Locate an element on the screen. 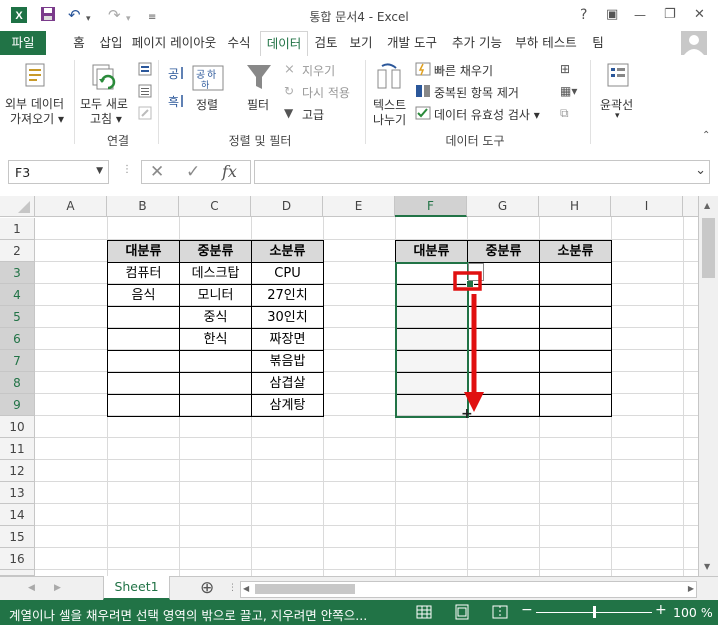 The width and height of the screenshot is (718, 625). row-header-3: 3 is located at coordinates (17, 273).